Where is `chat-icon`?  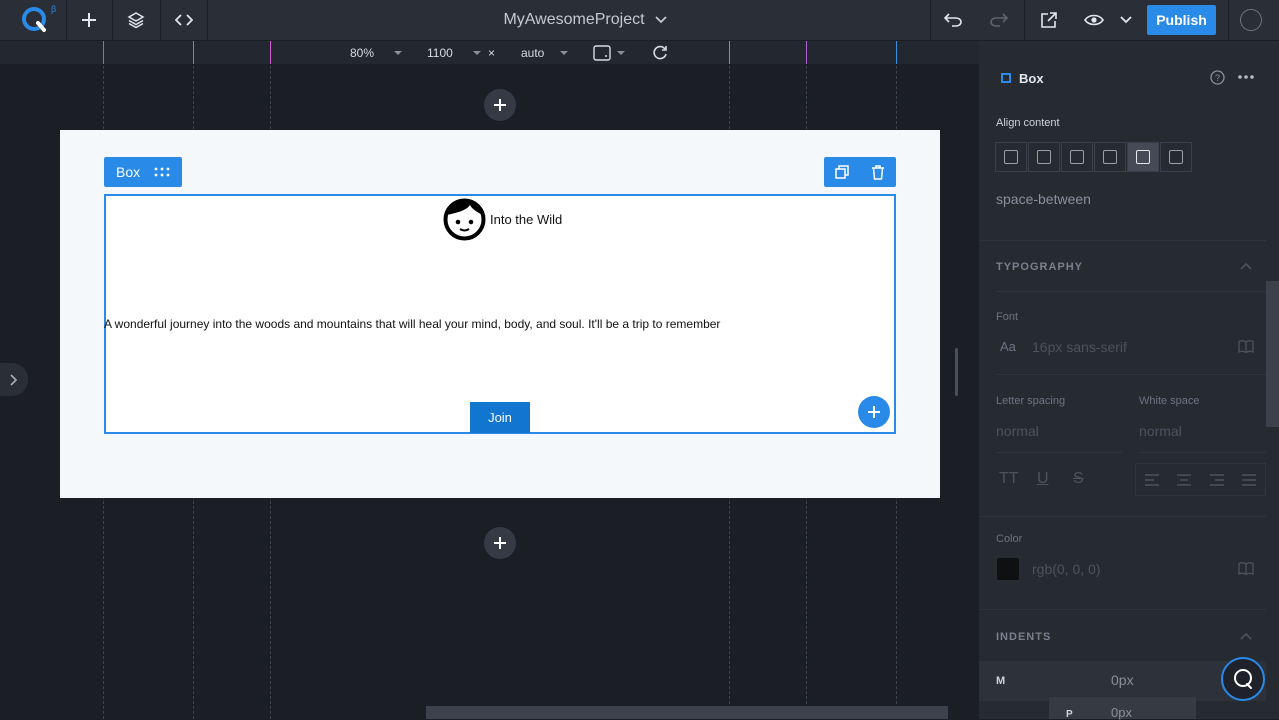 chat-icon is located at coordinates (1243, 679).